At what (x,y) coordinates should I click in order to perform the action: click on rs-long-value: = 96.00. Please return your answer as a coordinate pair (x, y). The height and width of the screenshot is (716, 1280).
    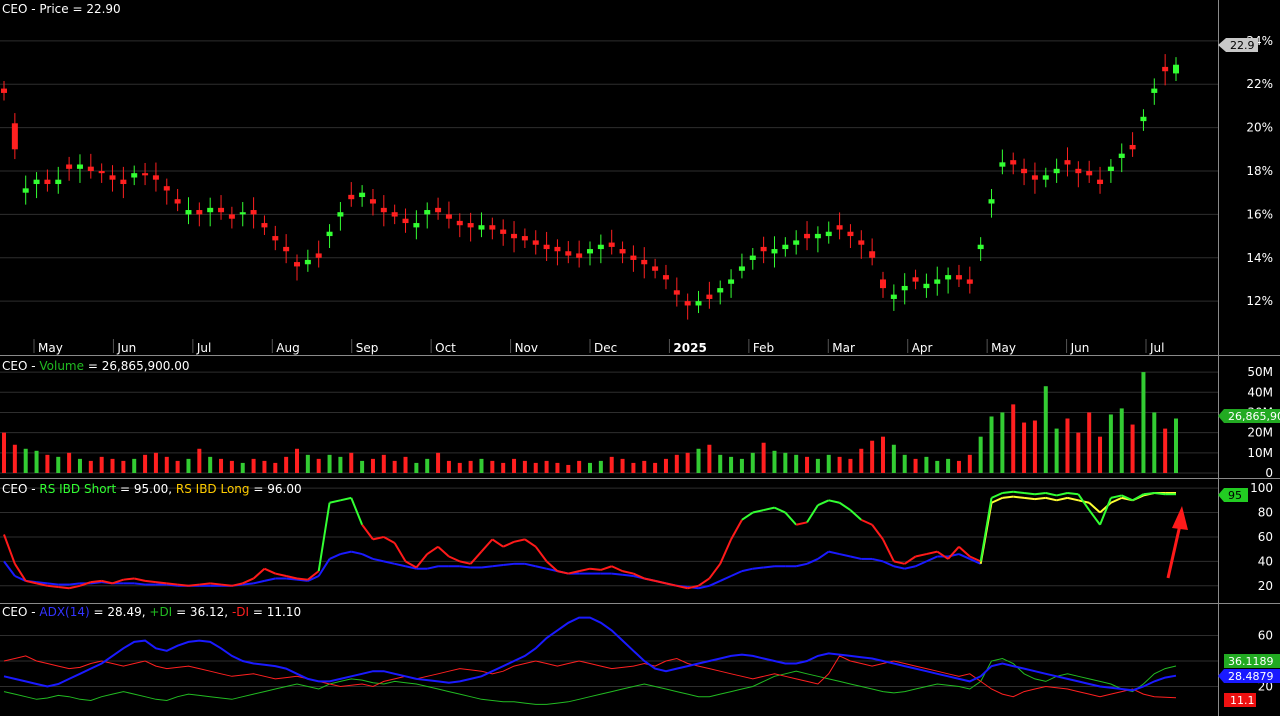
    Looking at the image, I should click on (277, 489).